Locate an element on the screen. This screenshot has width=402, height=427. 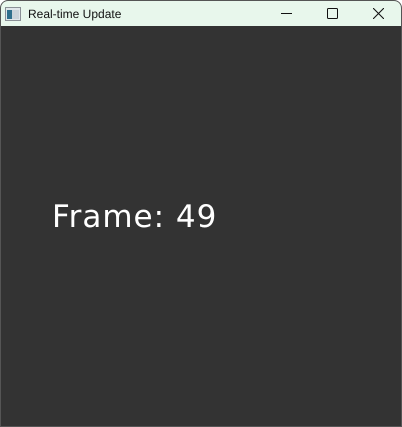
frame-counter: Frame: 49 is located at coordinates (135, 217).